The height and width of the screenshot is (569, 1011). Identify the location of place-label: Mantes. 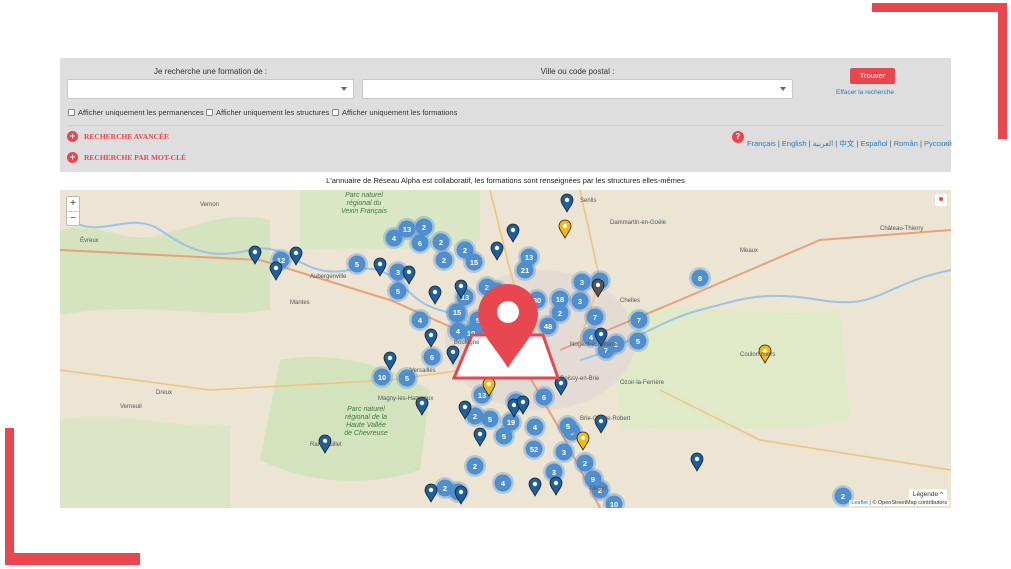
(300, 303).